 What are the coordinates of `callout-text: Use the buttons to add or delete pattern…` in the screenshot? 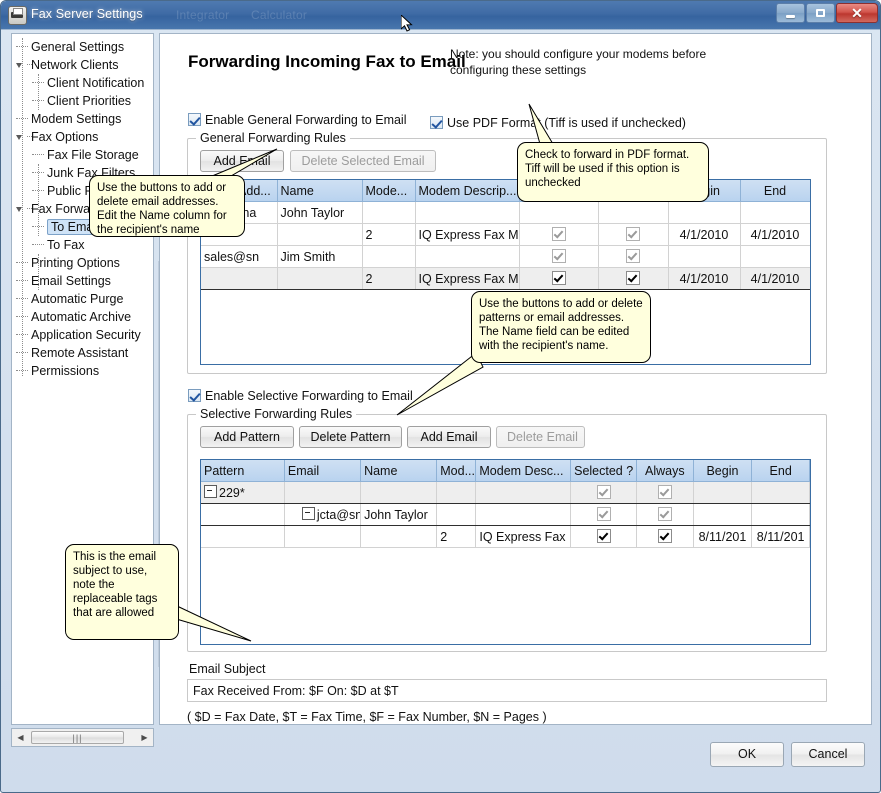 It's located at (561, 325).